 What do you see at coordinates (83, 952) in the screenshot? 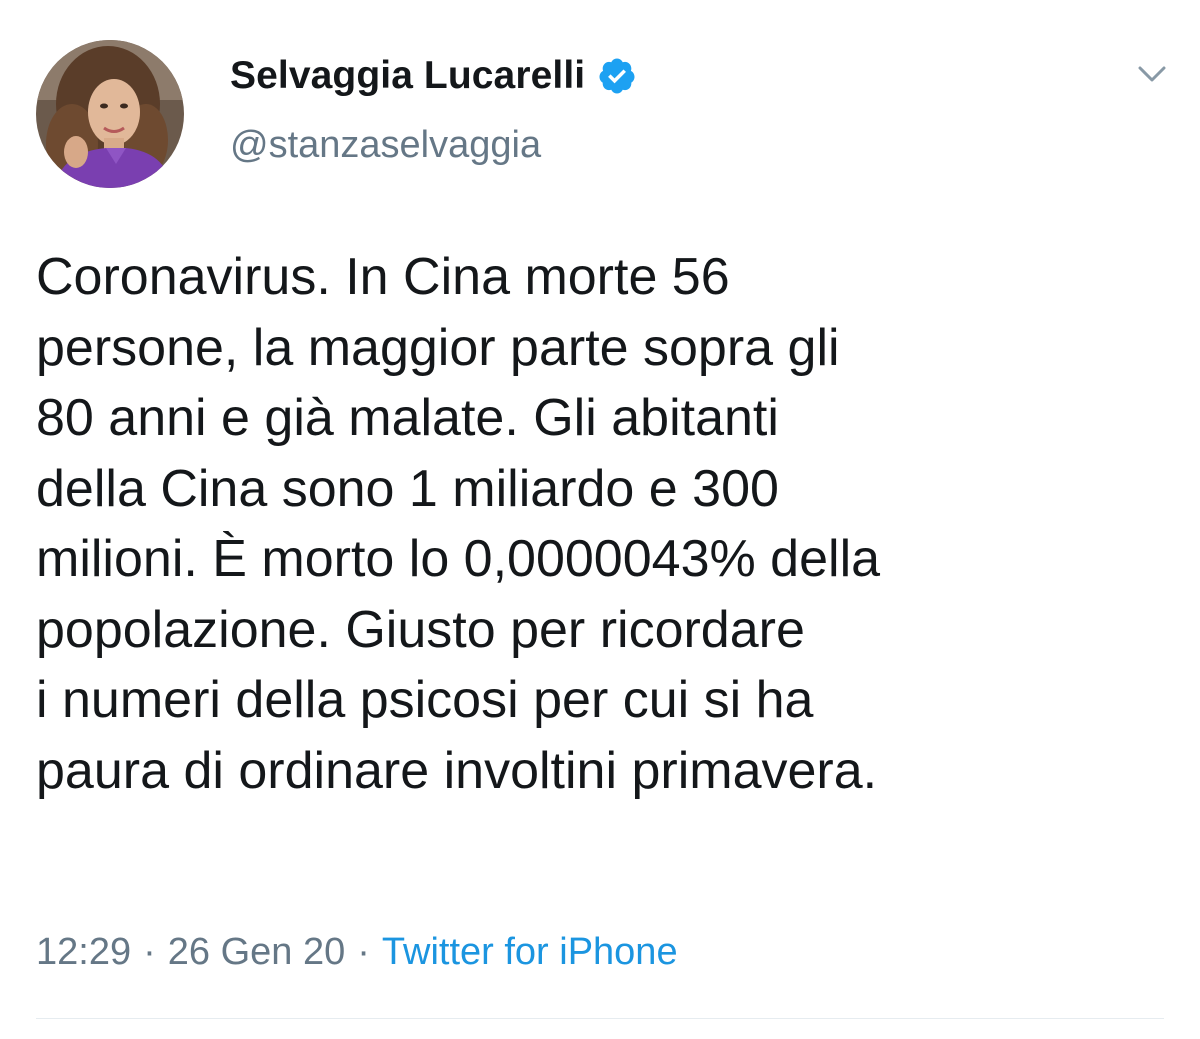
I see `tweet-time: 12:29` at bounding box center [83, 952].